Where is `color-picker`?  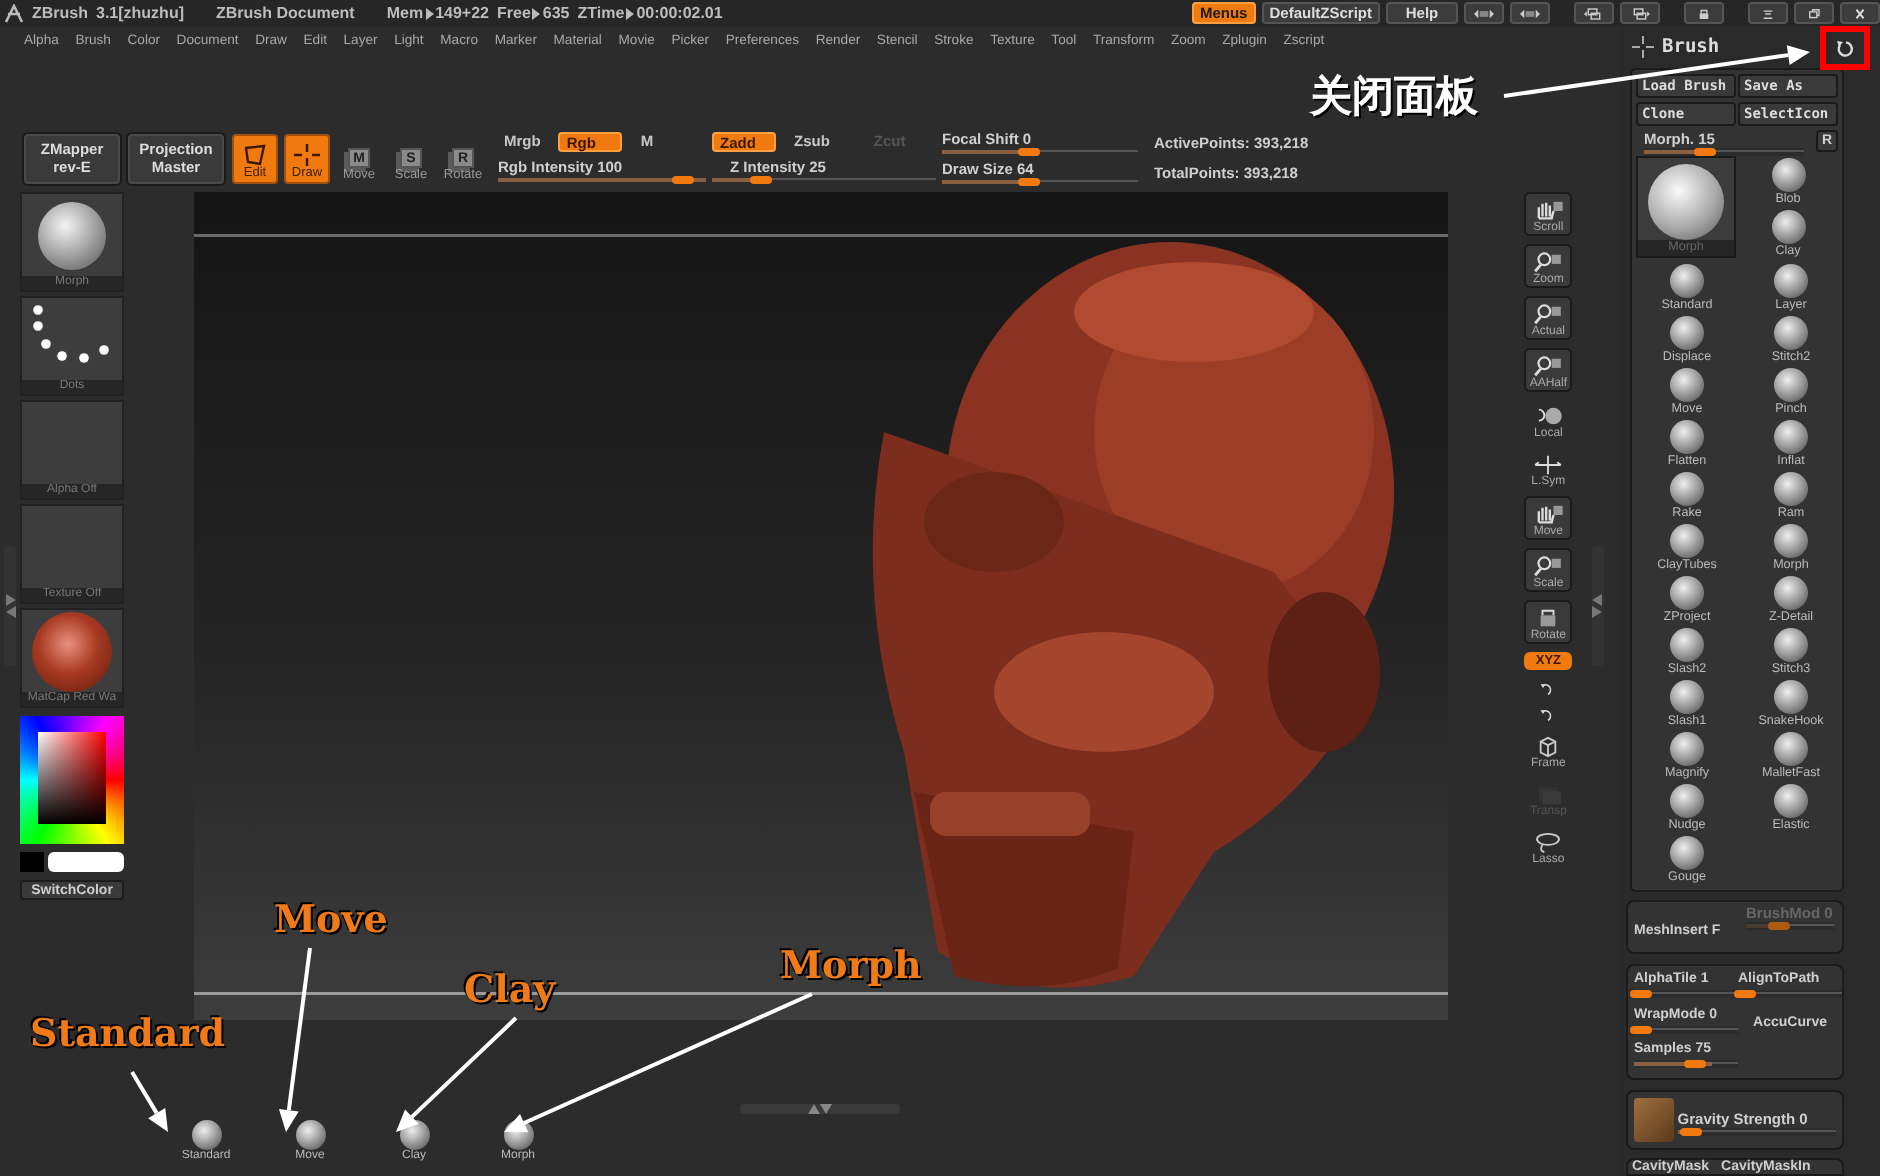
color-picker is located at coordinates (72, 780).